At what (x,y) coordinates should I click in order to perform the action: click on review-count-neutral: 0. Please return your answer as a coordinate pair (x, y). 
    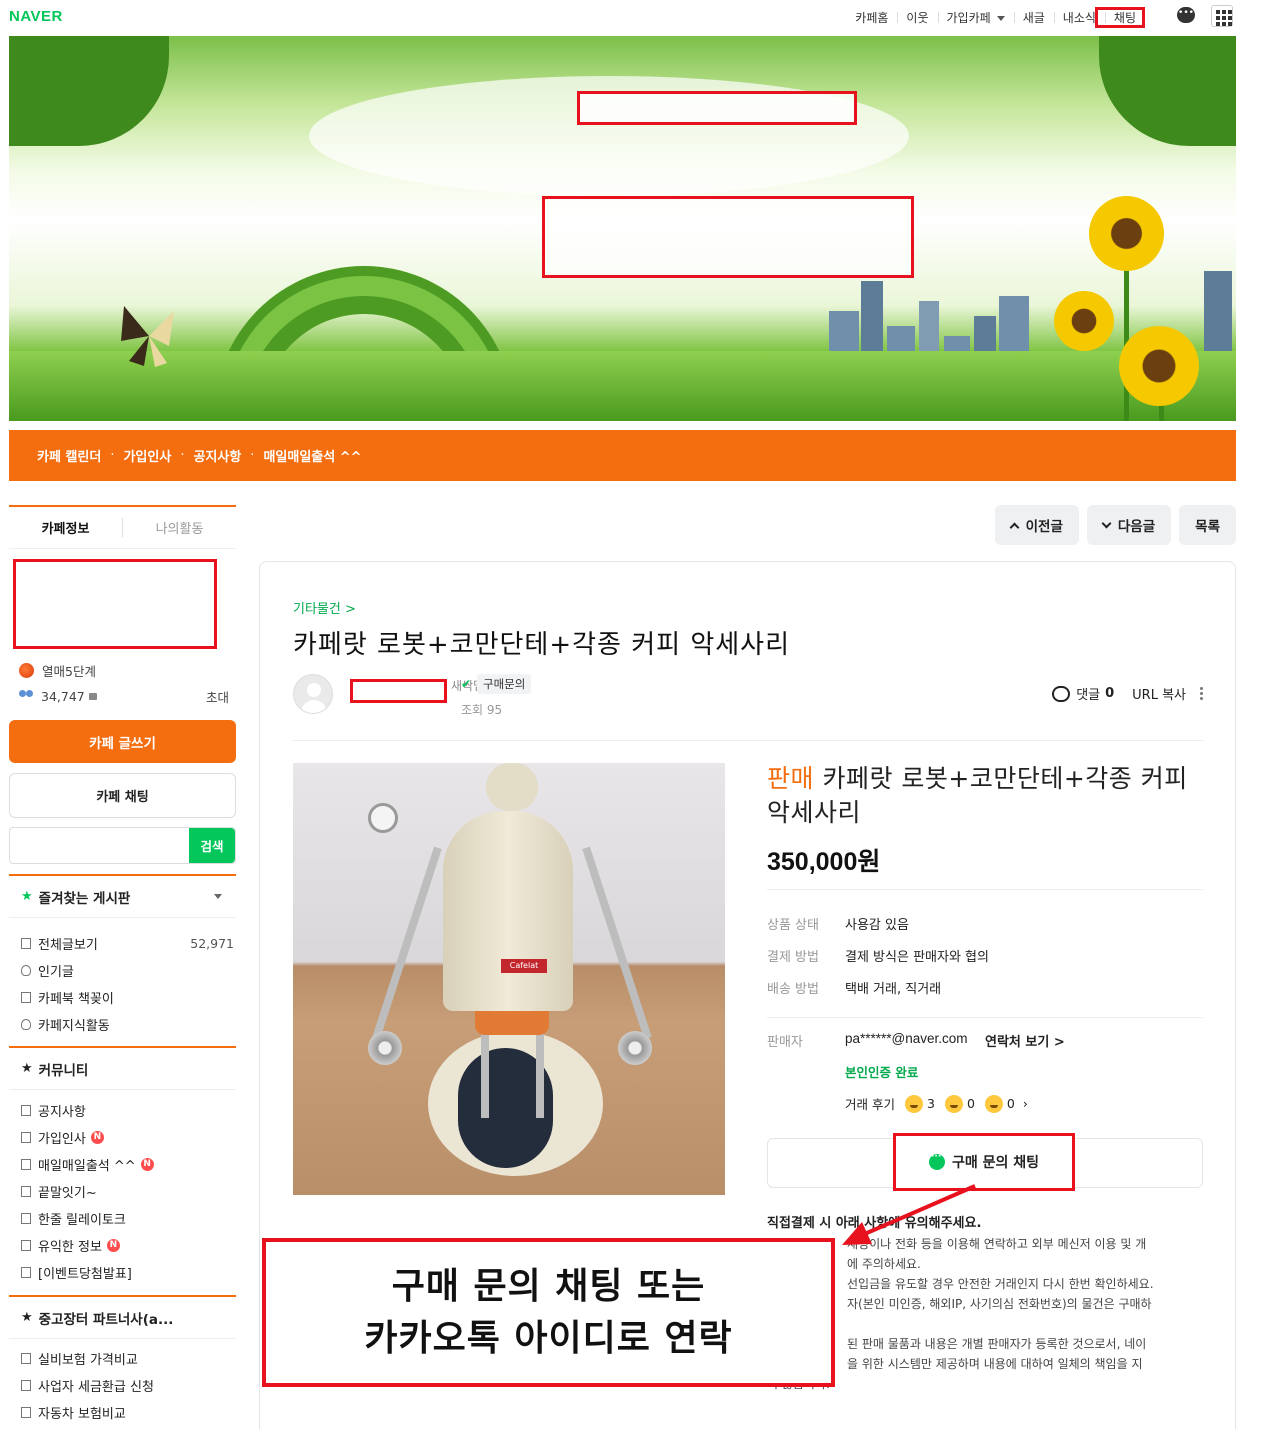
    Looking at the image, I should click on (970, 1103).